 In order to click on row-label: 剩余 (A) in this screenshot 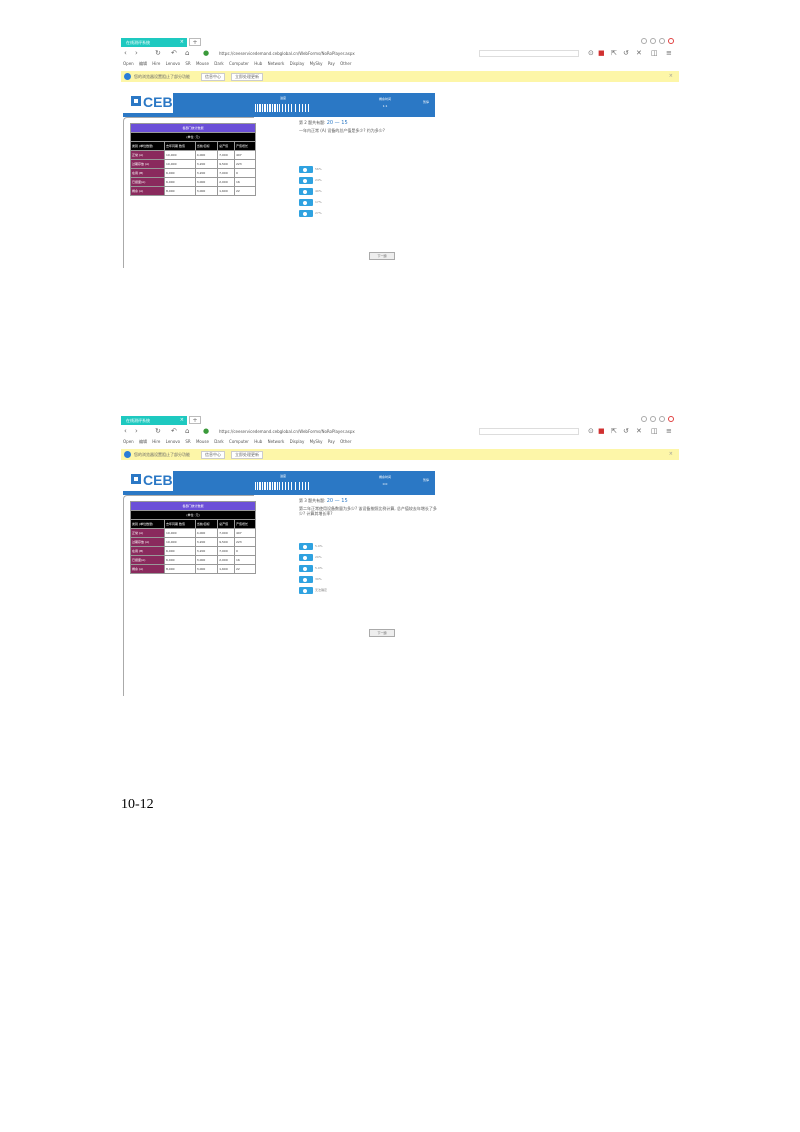, I will do `click(147, 191)`.